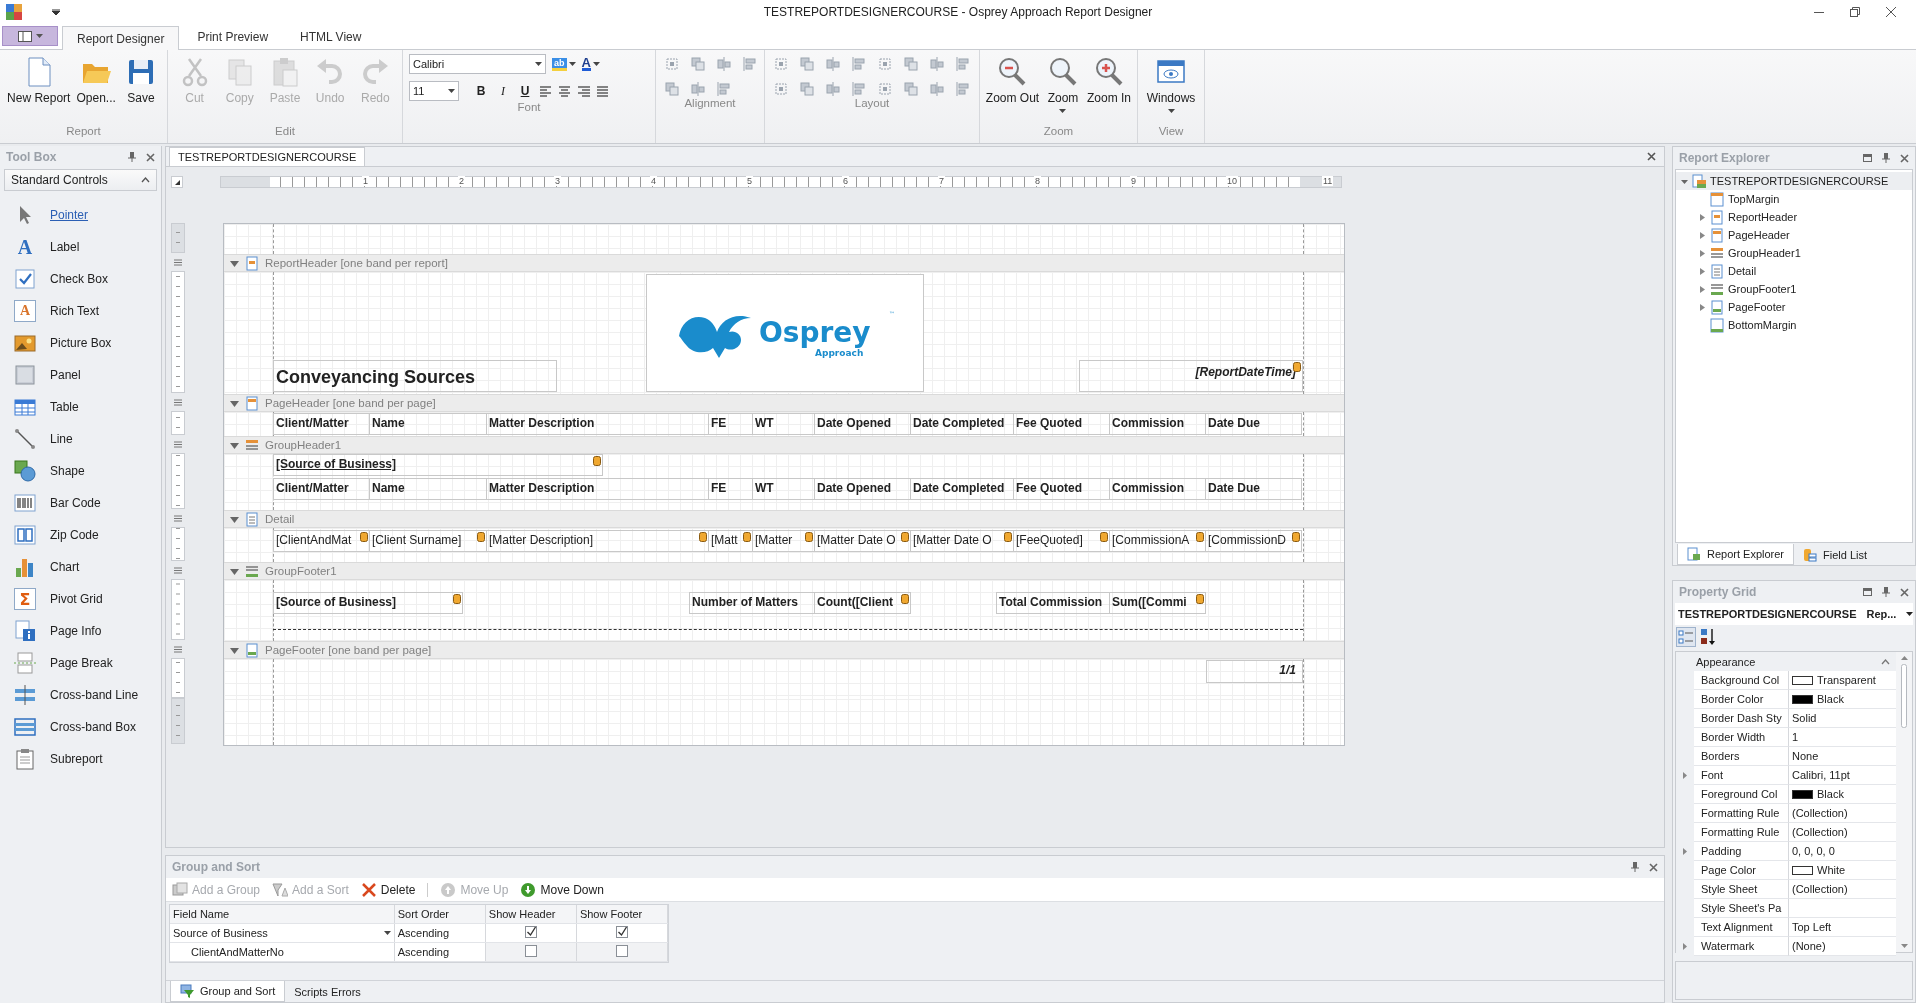 This screenshot has width=1916, height=1003. Describe the element at coordinates (331, 37) in the screenshot. I see `ribbon-tab: HTML View` at that location.